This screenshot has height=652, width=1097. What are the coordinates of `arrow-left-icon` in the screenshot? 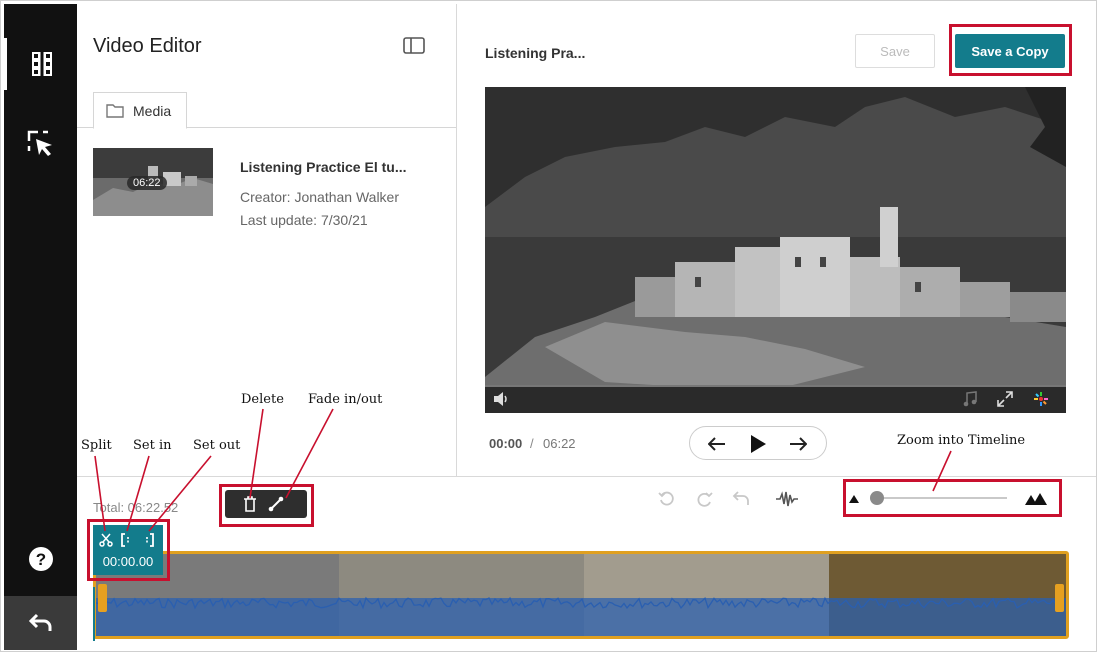 It's located at (716, 444).